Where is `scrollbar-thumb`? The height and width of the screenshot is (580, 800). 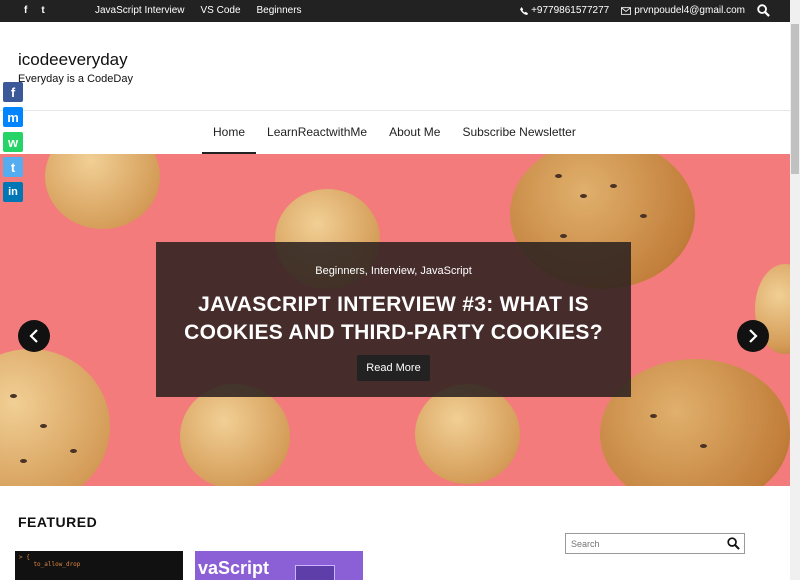 scrollbar-thumb is located at coordinates (795, 99).